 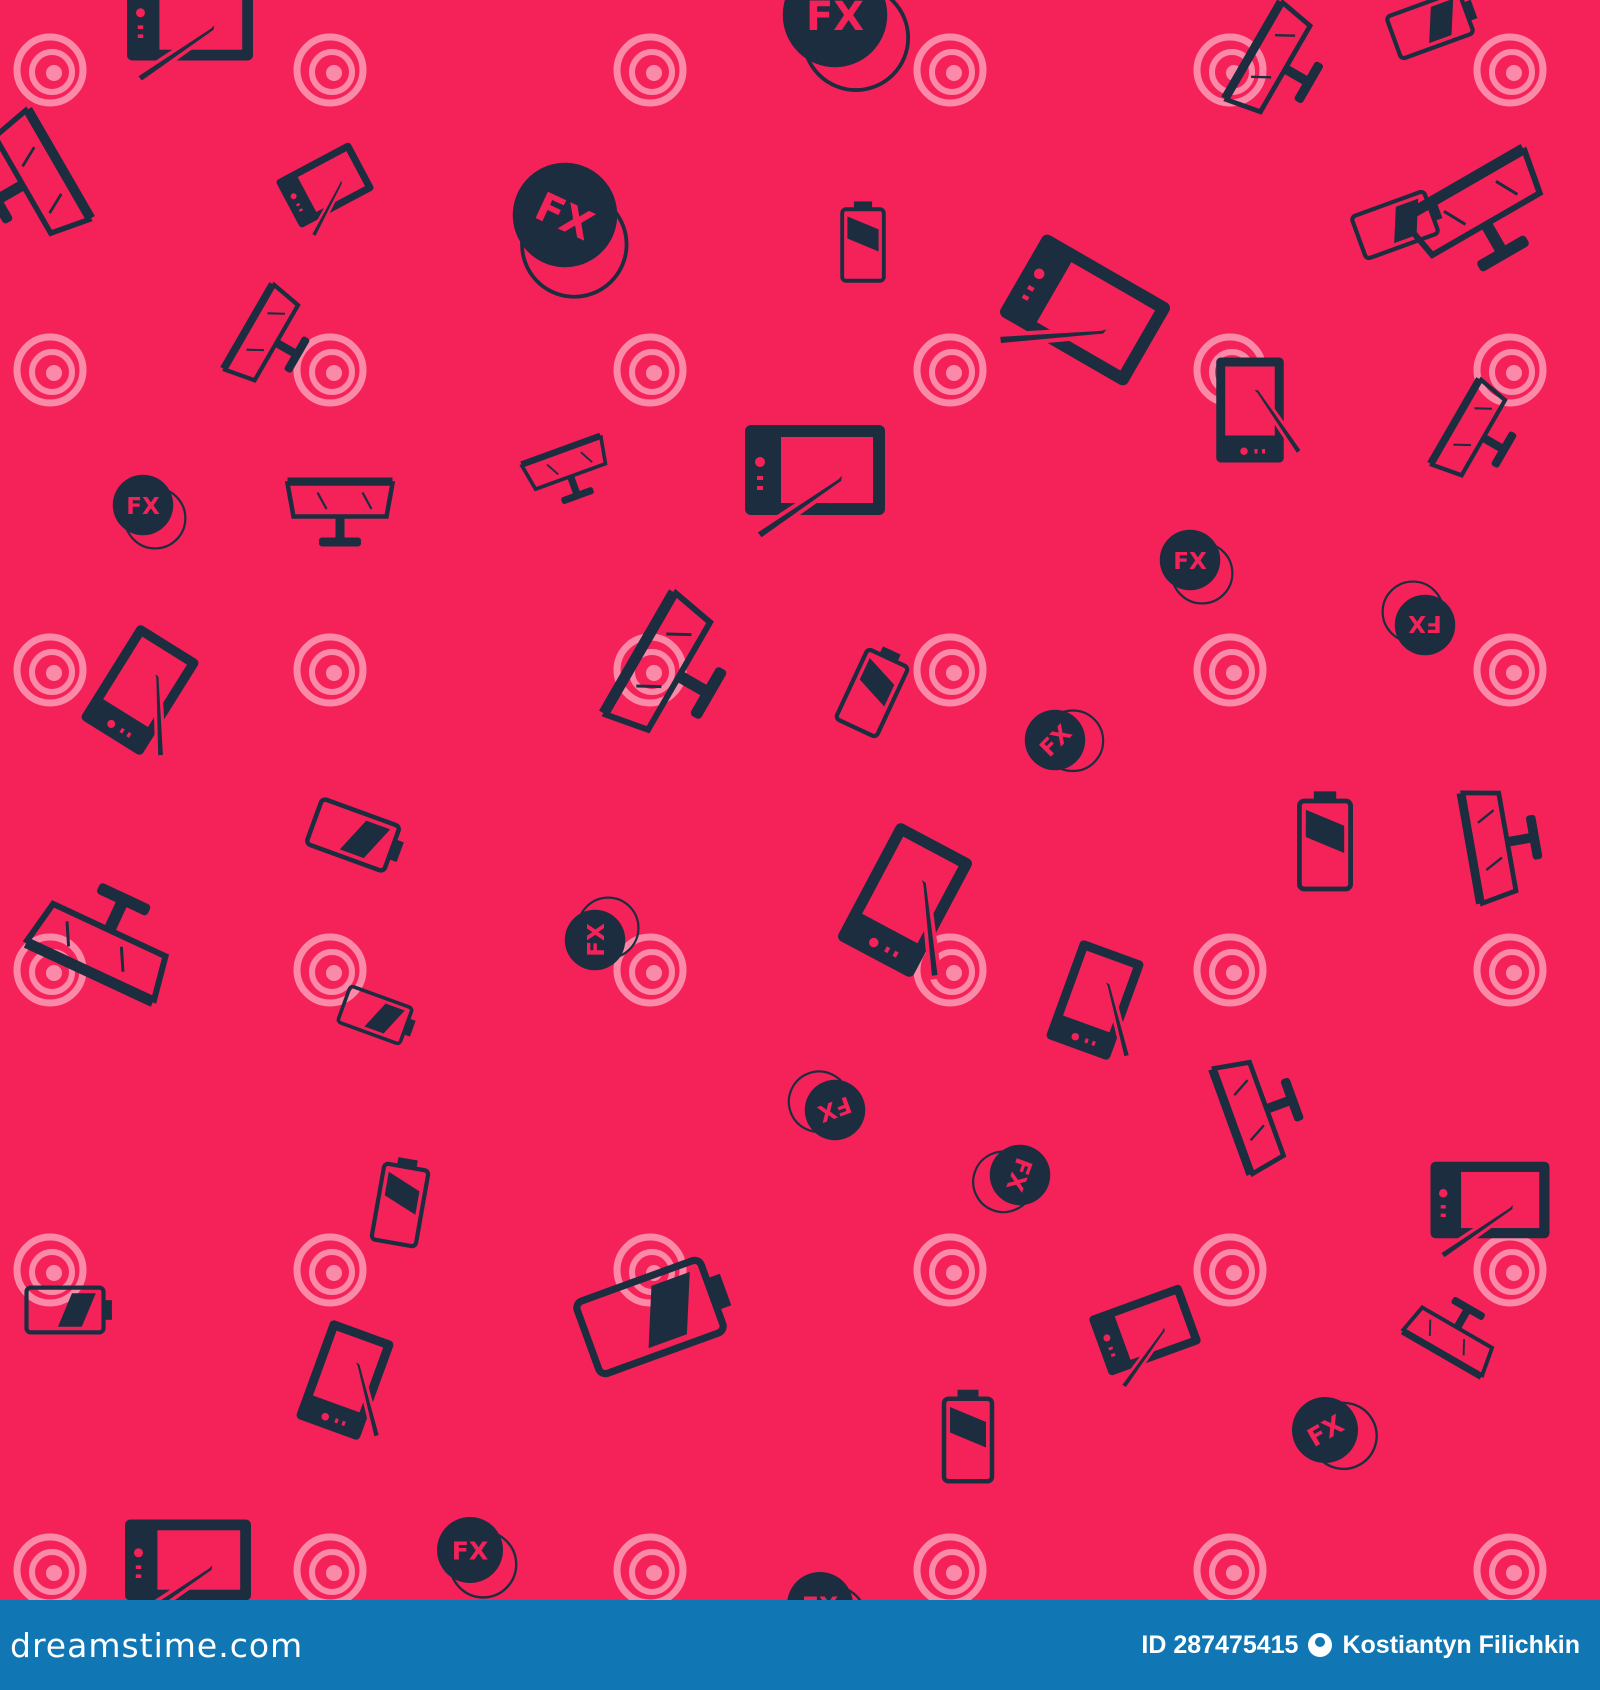 I want to click on site-name: dreamstime.com, so click(x=156, y=1645).